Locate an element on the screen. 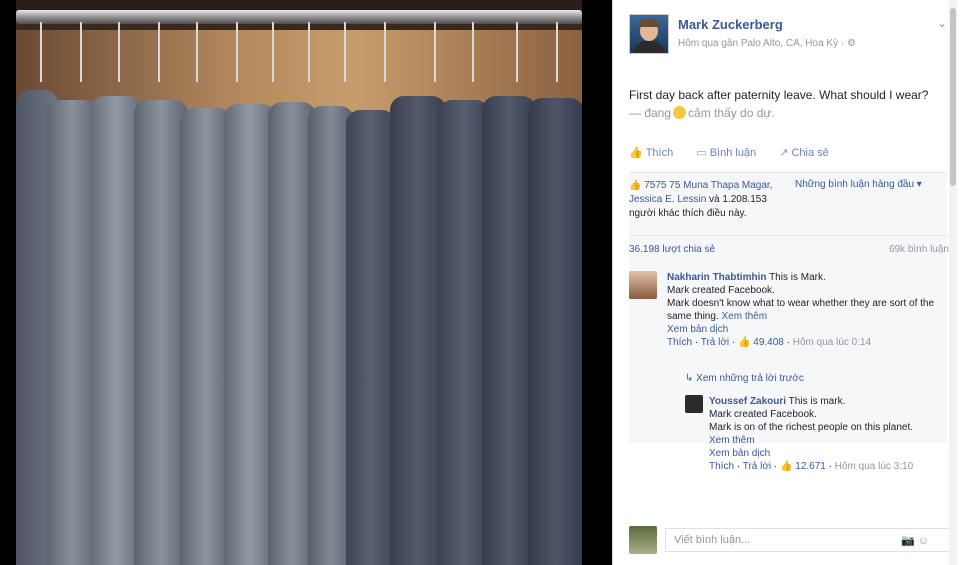 Image resolution: width=960 pixels, height=565 pixels. comments-count: 69k bình luận is located at coordinates (919, 249).